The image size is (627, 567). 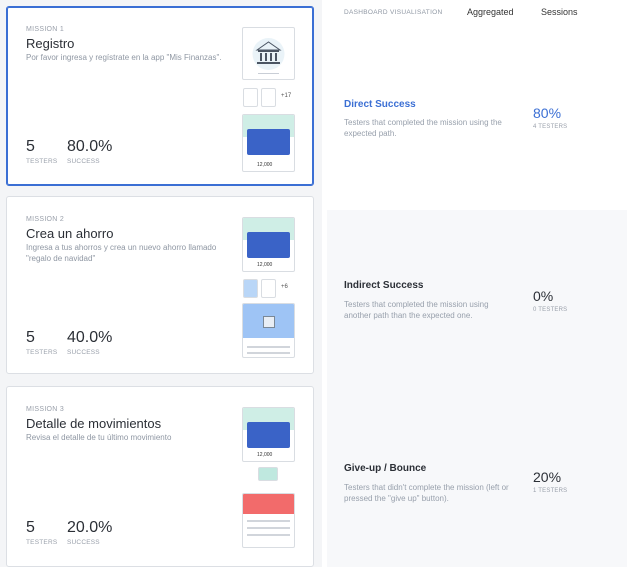 What do you see at coordinates (286, 96) in the screenshot?
I see `more-screens-count: +17` at bounding box center [286, 96].